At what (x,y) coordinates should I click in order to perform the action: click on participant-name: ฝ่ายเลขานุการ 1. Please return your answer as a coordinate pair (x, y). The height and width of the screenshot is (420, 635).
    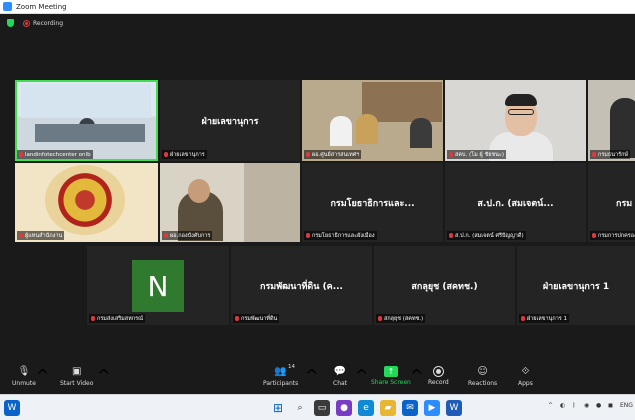
    Looking at the image, I should click on (547, 318).